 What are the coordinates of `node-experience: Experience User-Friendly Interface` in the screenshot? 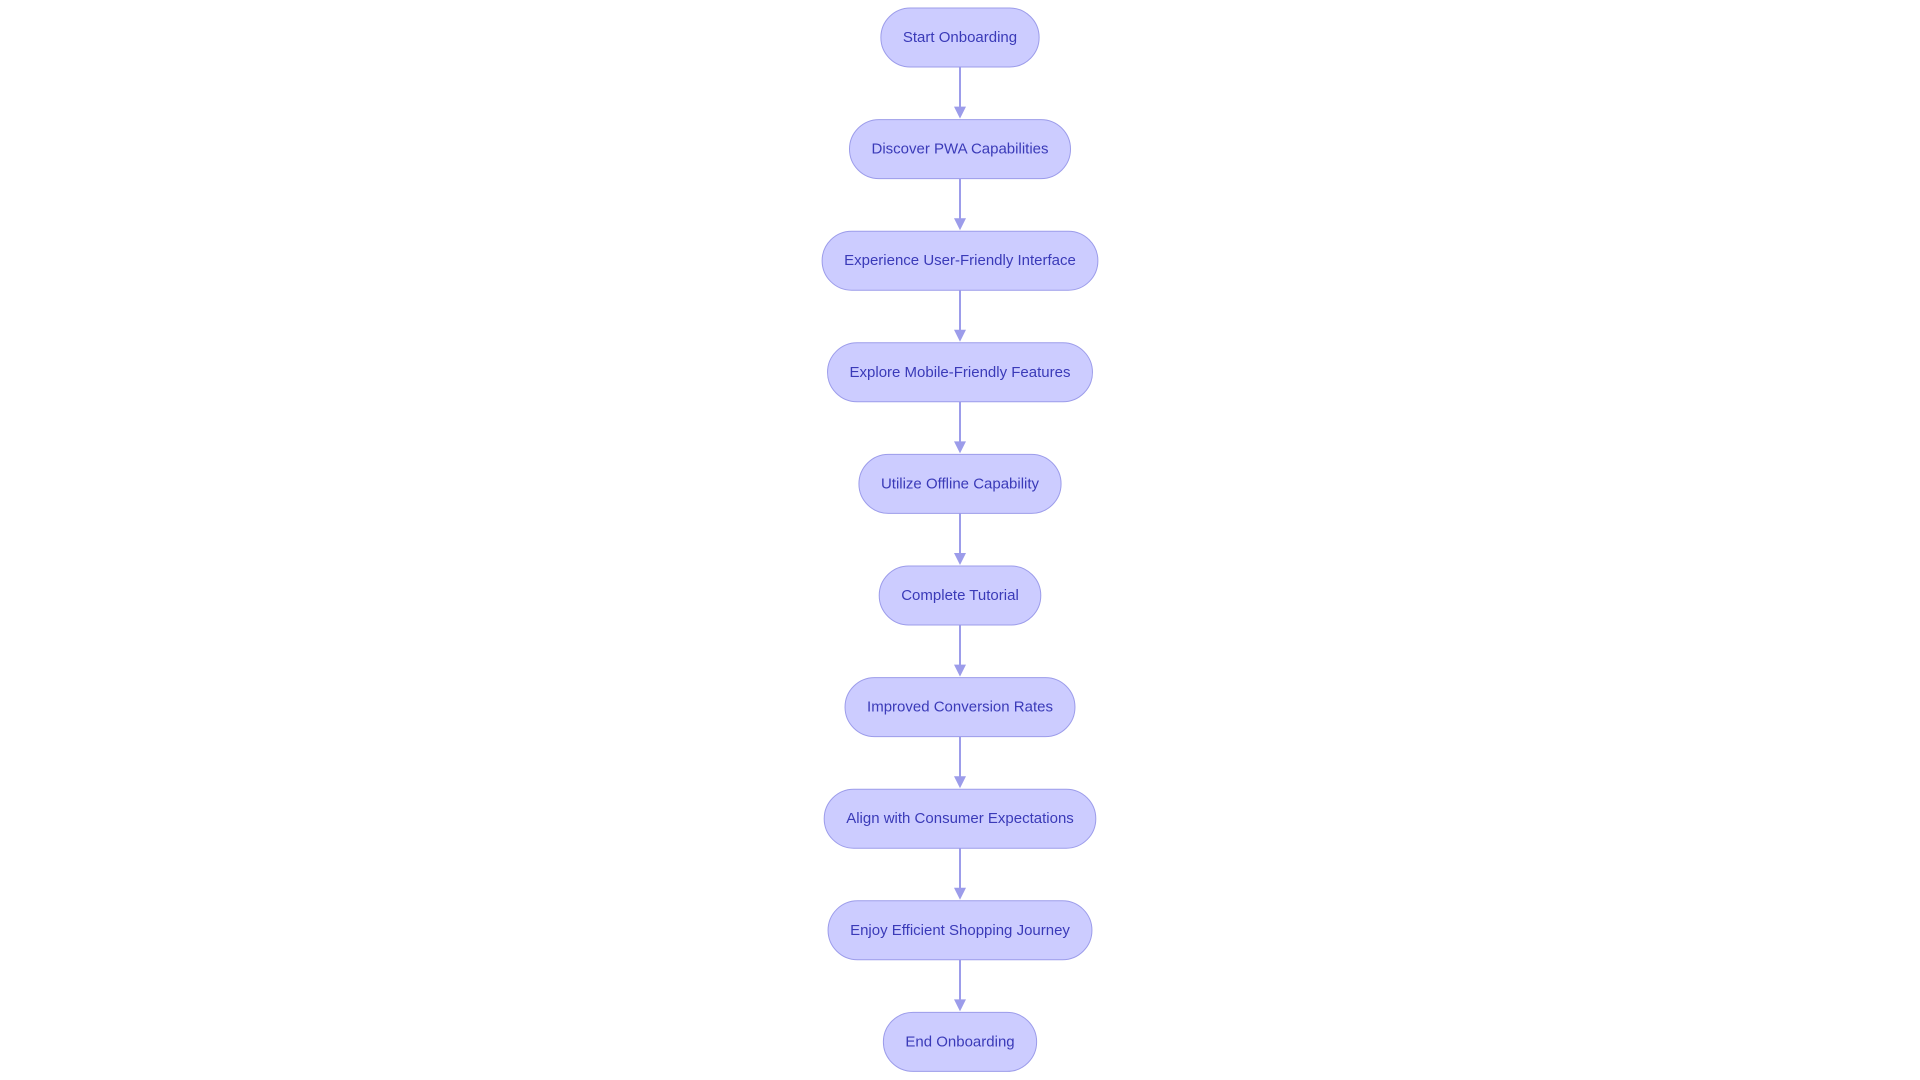 It's located at (960, 260).